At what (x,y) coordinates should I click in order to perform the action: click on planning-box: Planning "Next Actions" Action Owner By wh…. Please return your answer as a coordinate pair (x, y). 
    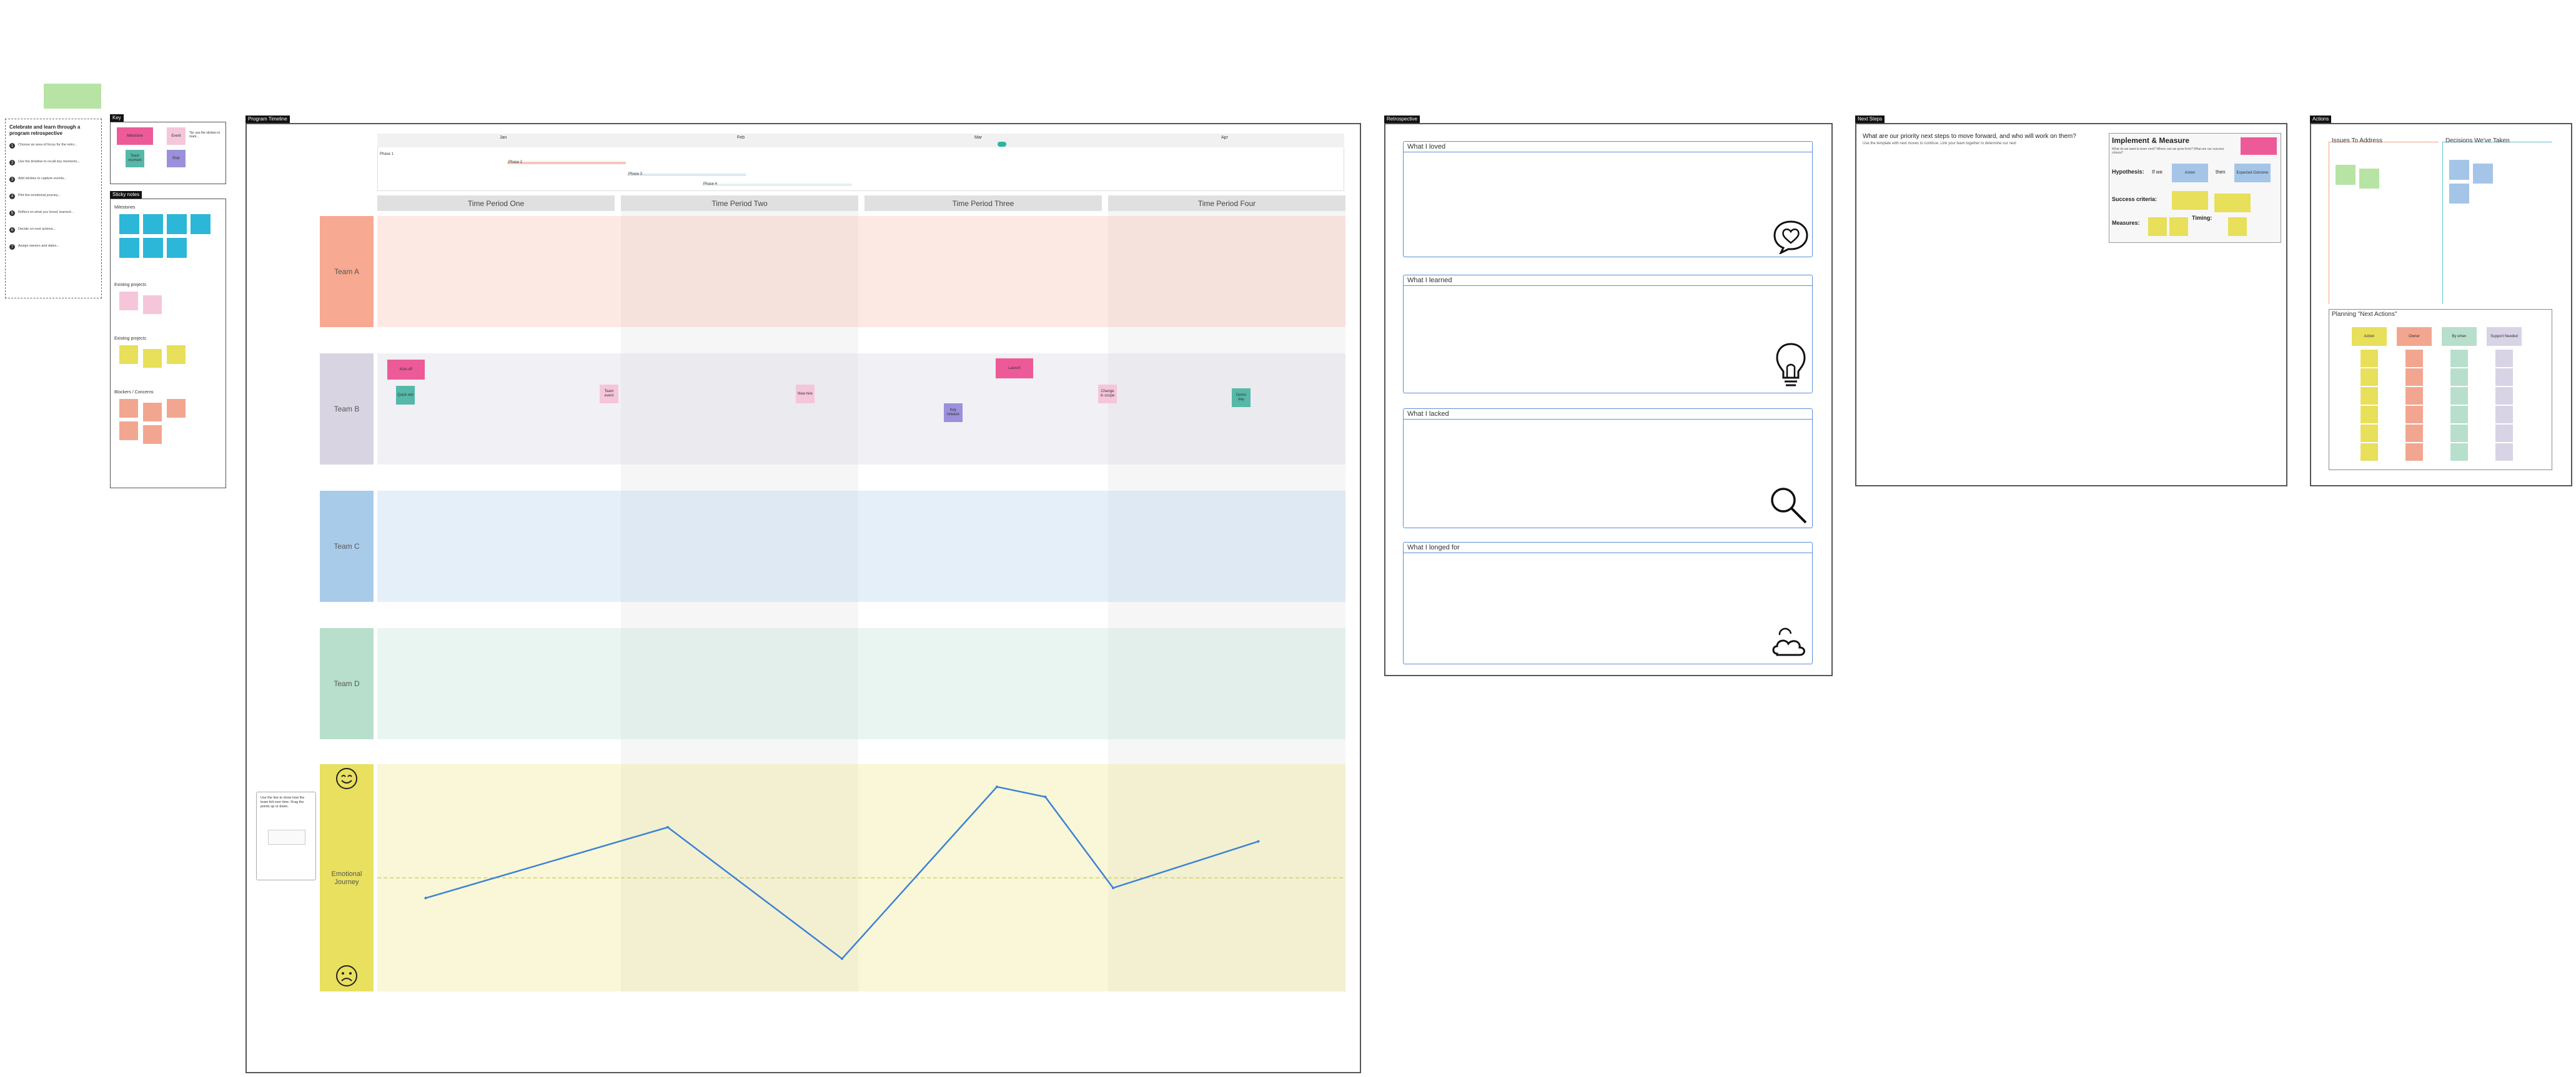
    Looking at the image, I should click on (2440, 389).